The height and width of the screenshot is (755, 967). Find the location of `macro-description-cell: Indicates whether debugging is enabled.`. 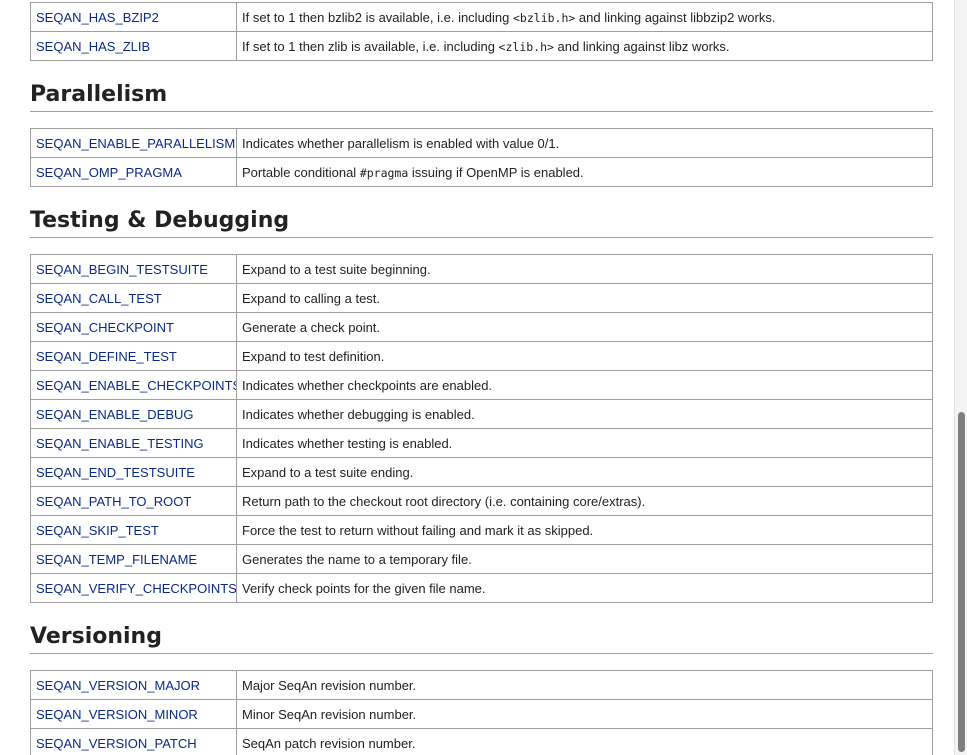

macro-description-cell: Indicates whether debugging is enabled. is located at coordinates (584, 414).